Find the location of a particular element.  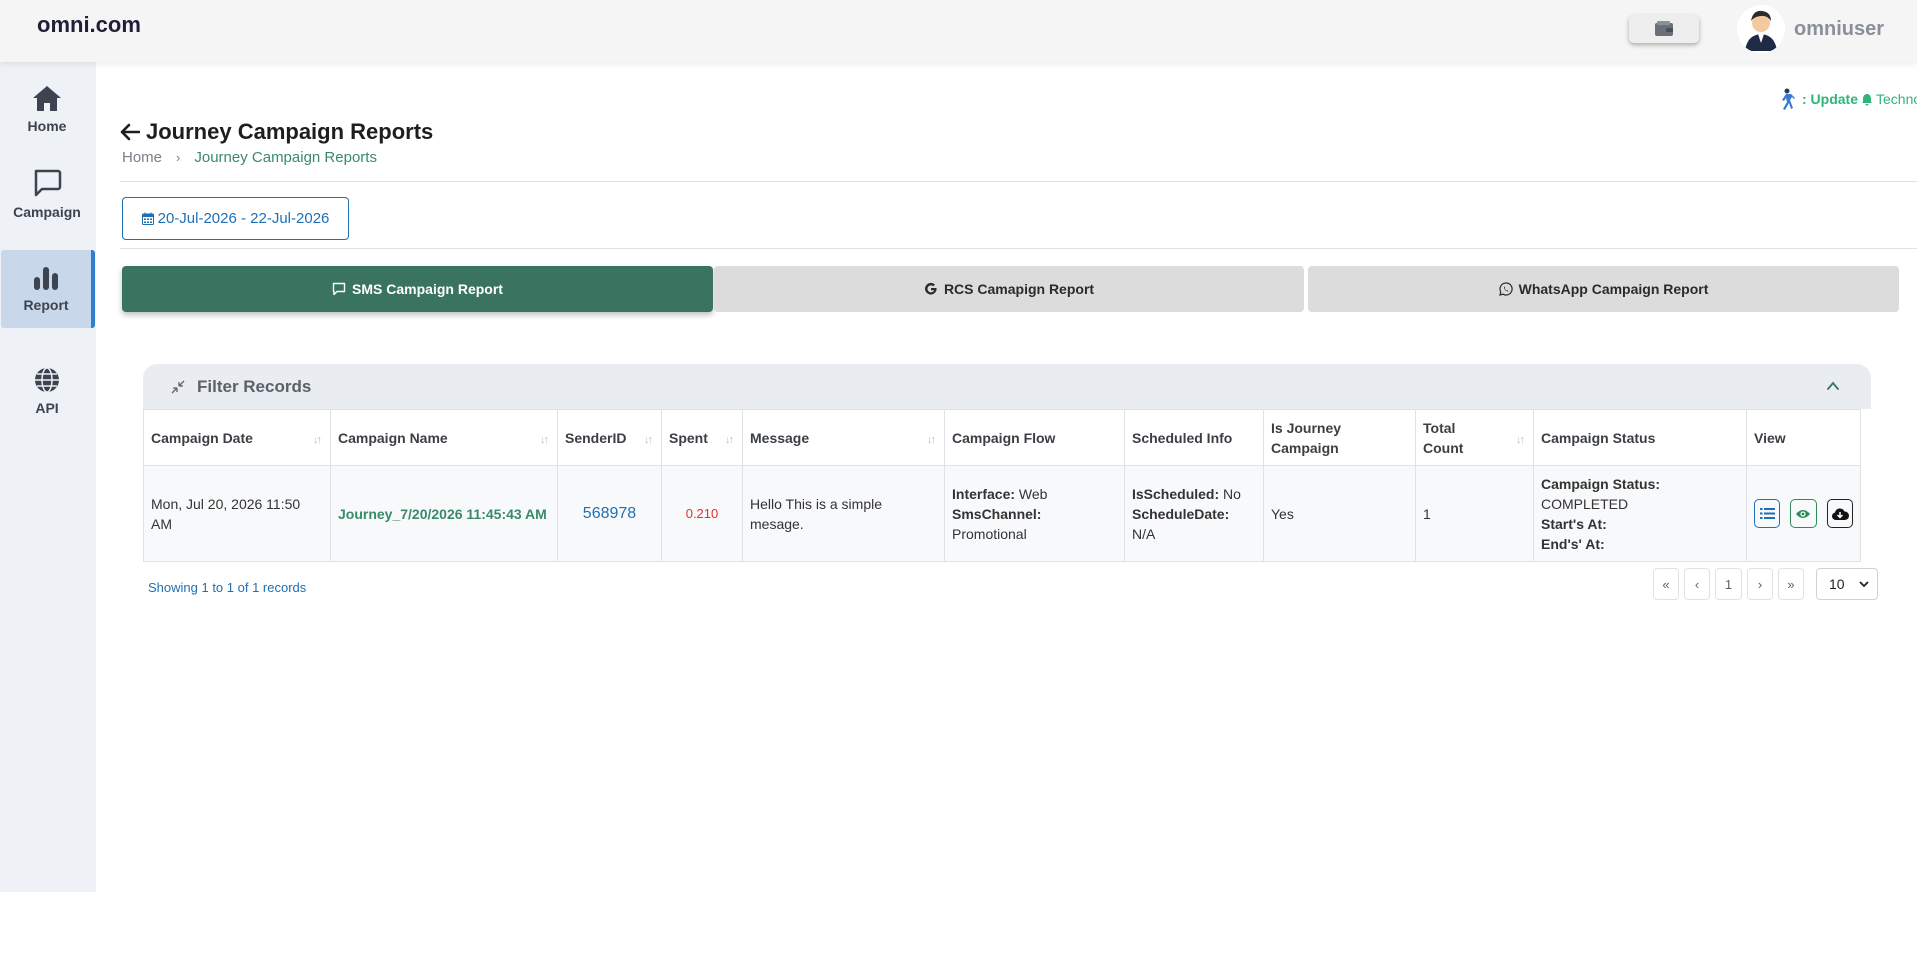

tab-sms-report: SMS Campaign Report is located at coordinates (417, 289).